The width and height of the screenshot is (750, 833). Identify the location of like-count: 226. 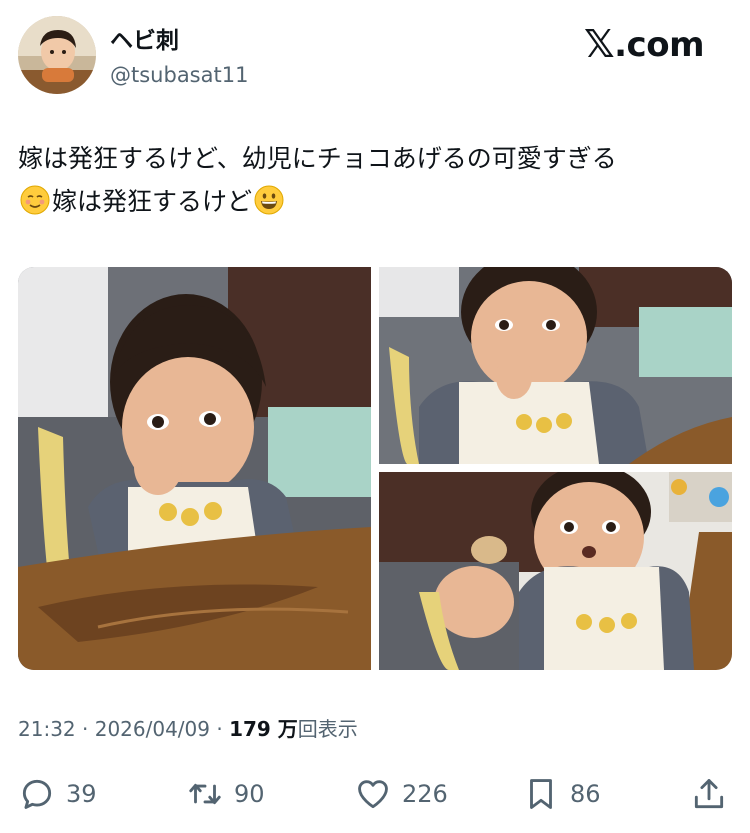
(425, 794).